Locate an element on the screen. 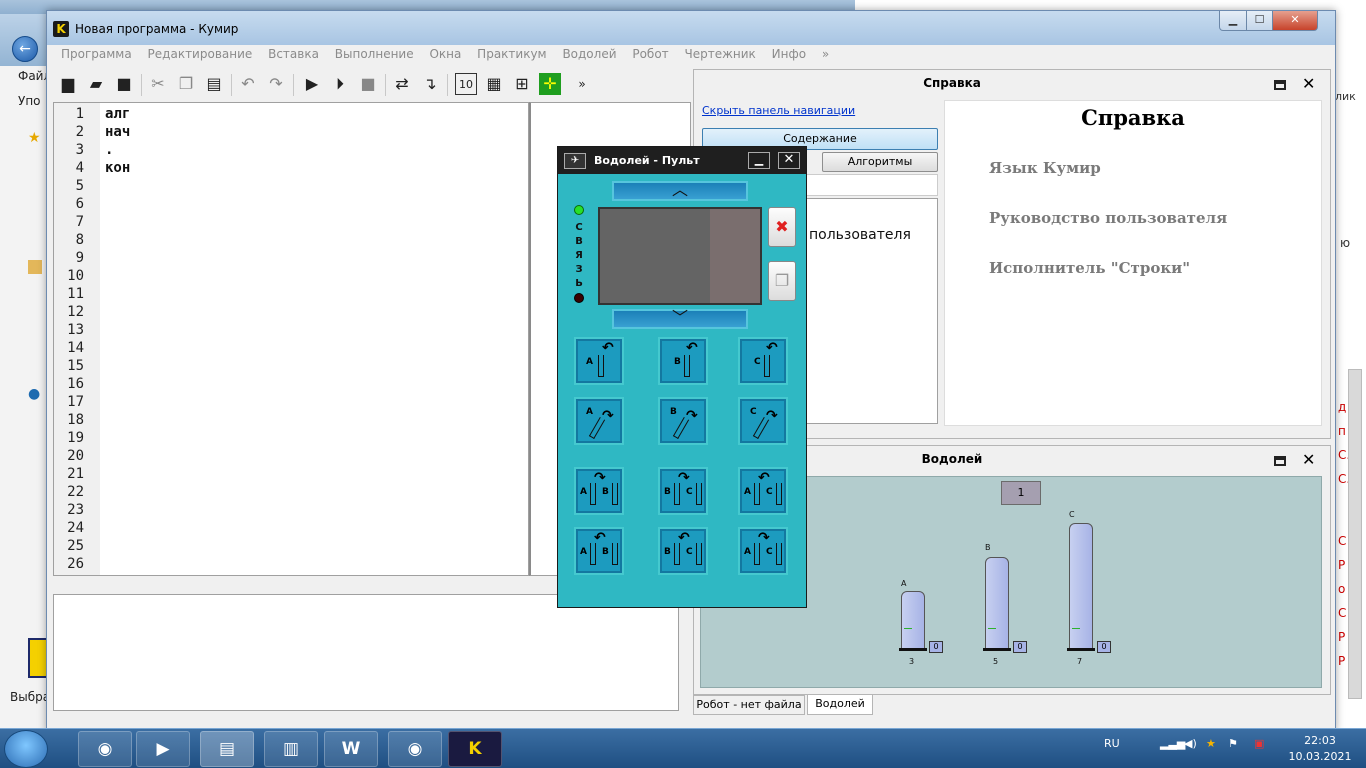 The width and height of the screenshot is (1366, 768). pour-c-to-b-button: B C ↶ is located at coordinates (683, 551).